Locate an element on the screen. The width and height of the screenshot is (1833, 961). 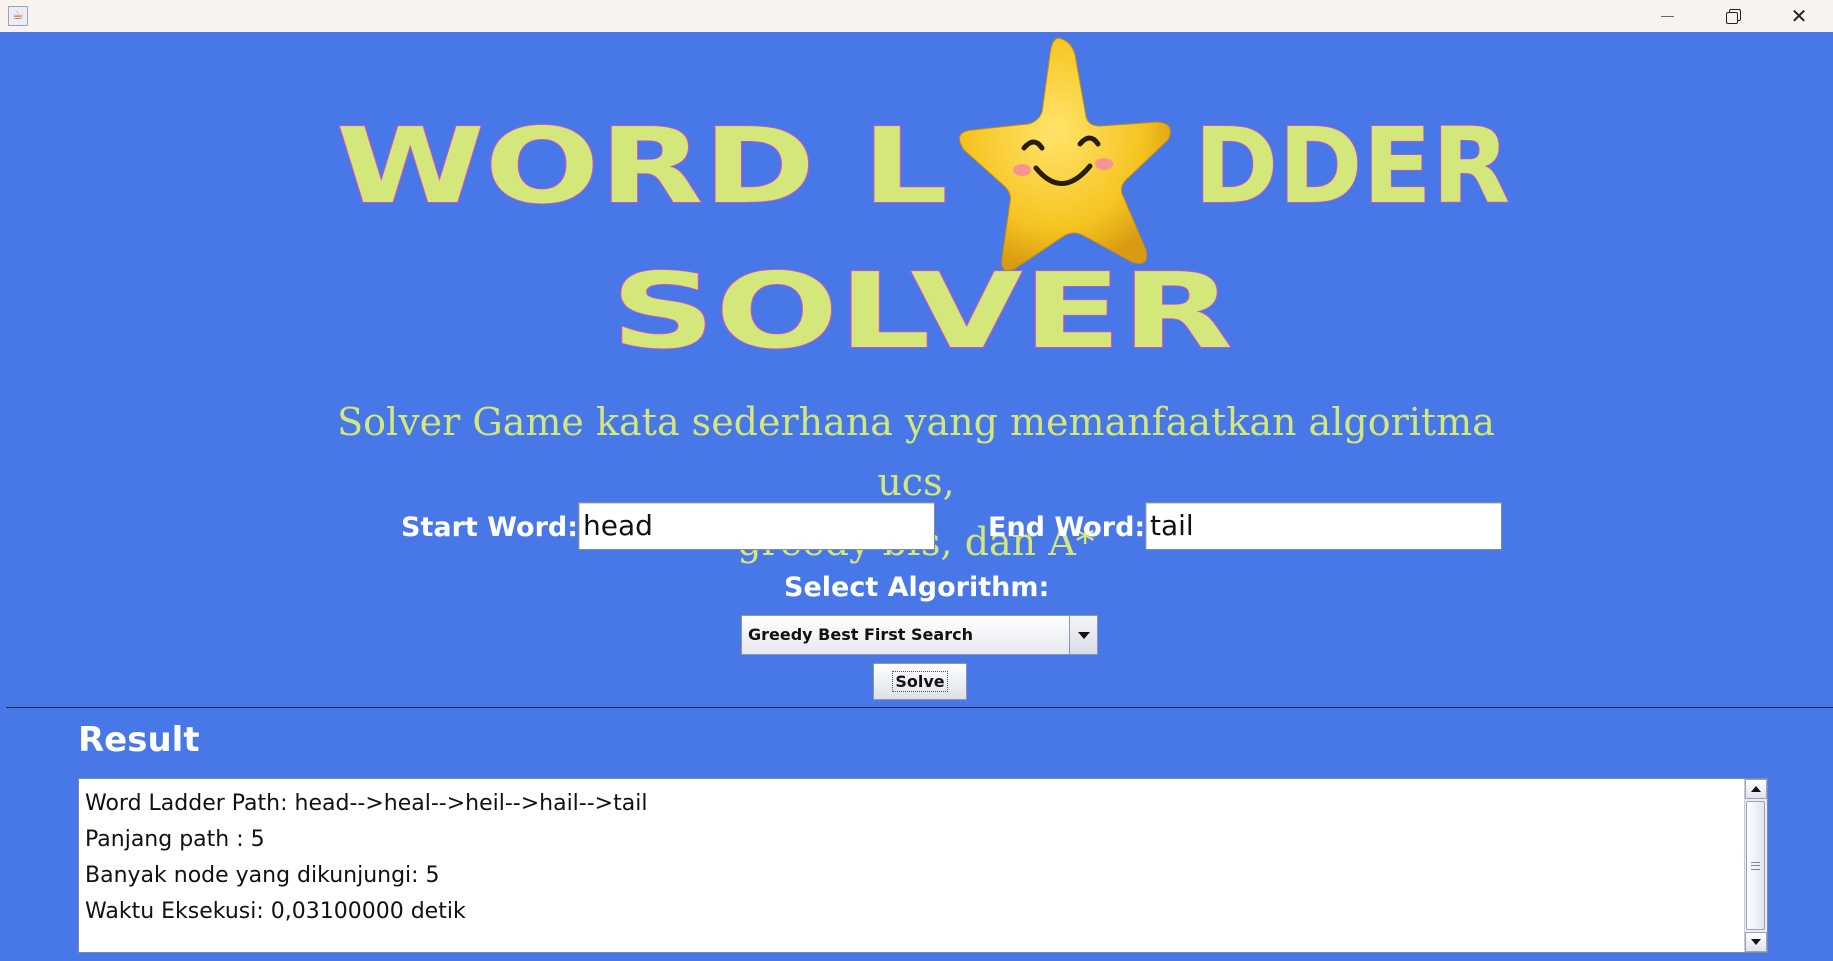
window-titlebar: ☕ ✕ is located at coordinates (916, 16).